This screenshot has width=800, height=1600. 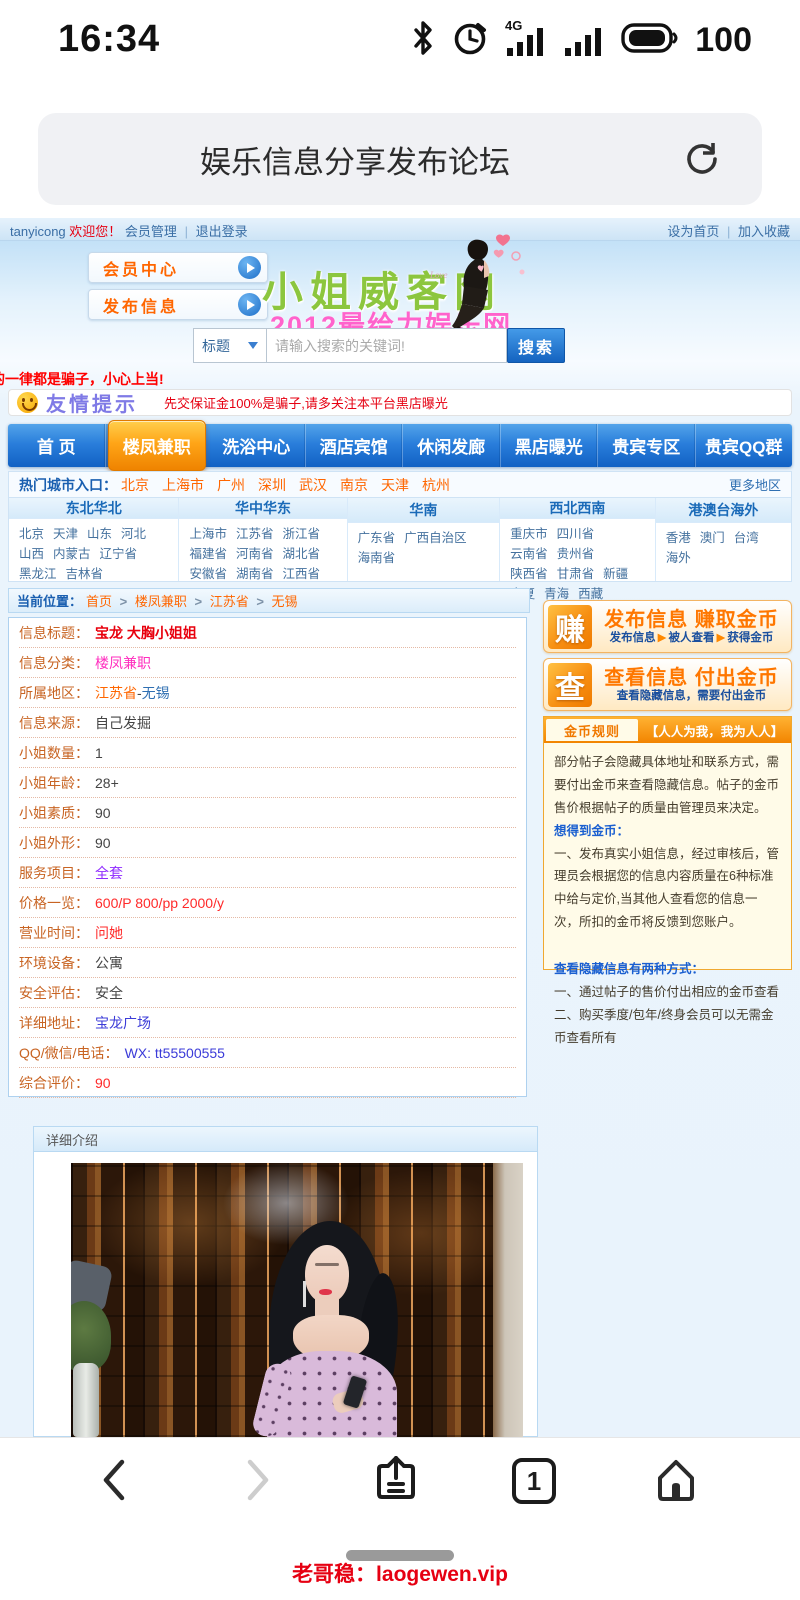 I want to click on watermark-text: 老哥稳：laogewen.vip, so click(x=400, y=1574).